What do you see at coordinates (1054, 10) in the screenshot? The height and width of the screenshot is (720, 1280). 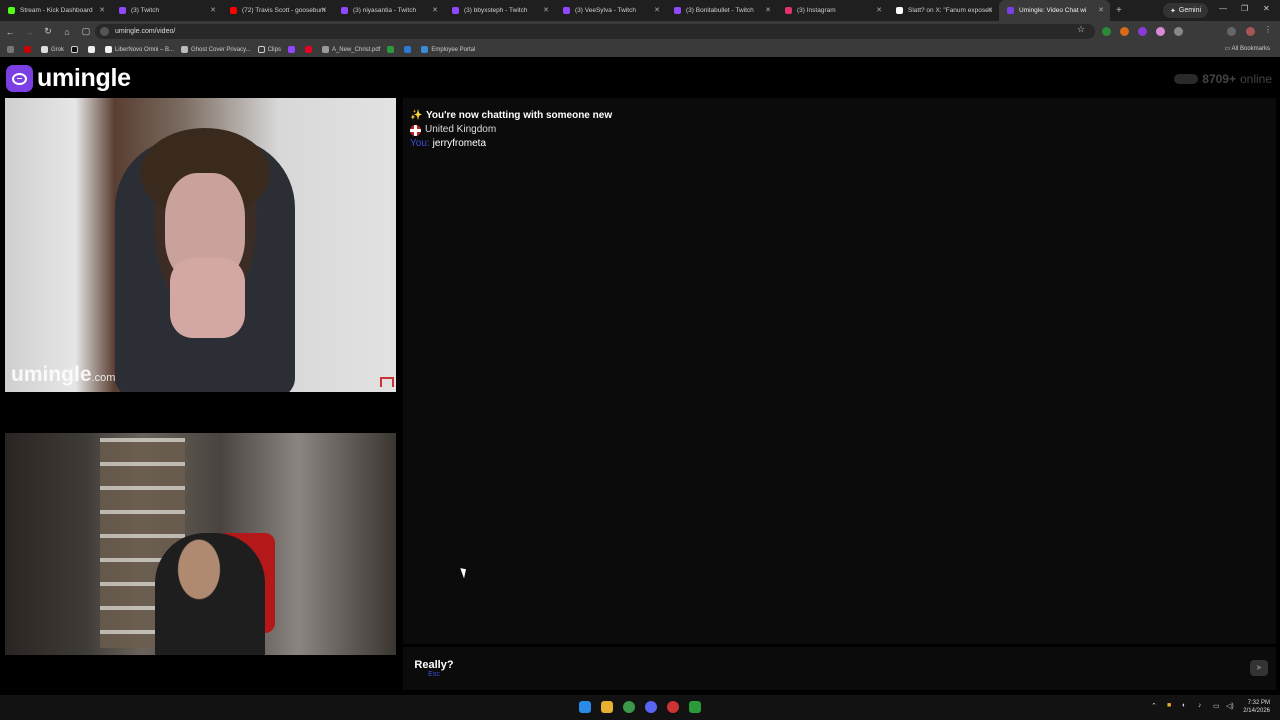 I see `tab-umingle: Umingle: Video Chat wi ✕` at bounding box center [1054, 10].